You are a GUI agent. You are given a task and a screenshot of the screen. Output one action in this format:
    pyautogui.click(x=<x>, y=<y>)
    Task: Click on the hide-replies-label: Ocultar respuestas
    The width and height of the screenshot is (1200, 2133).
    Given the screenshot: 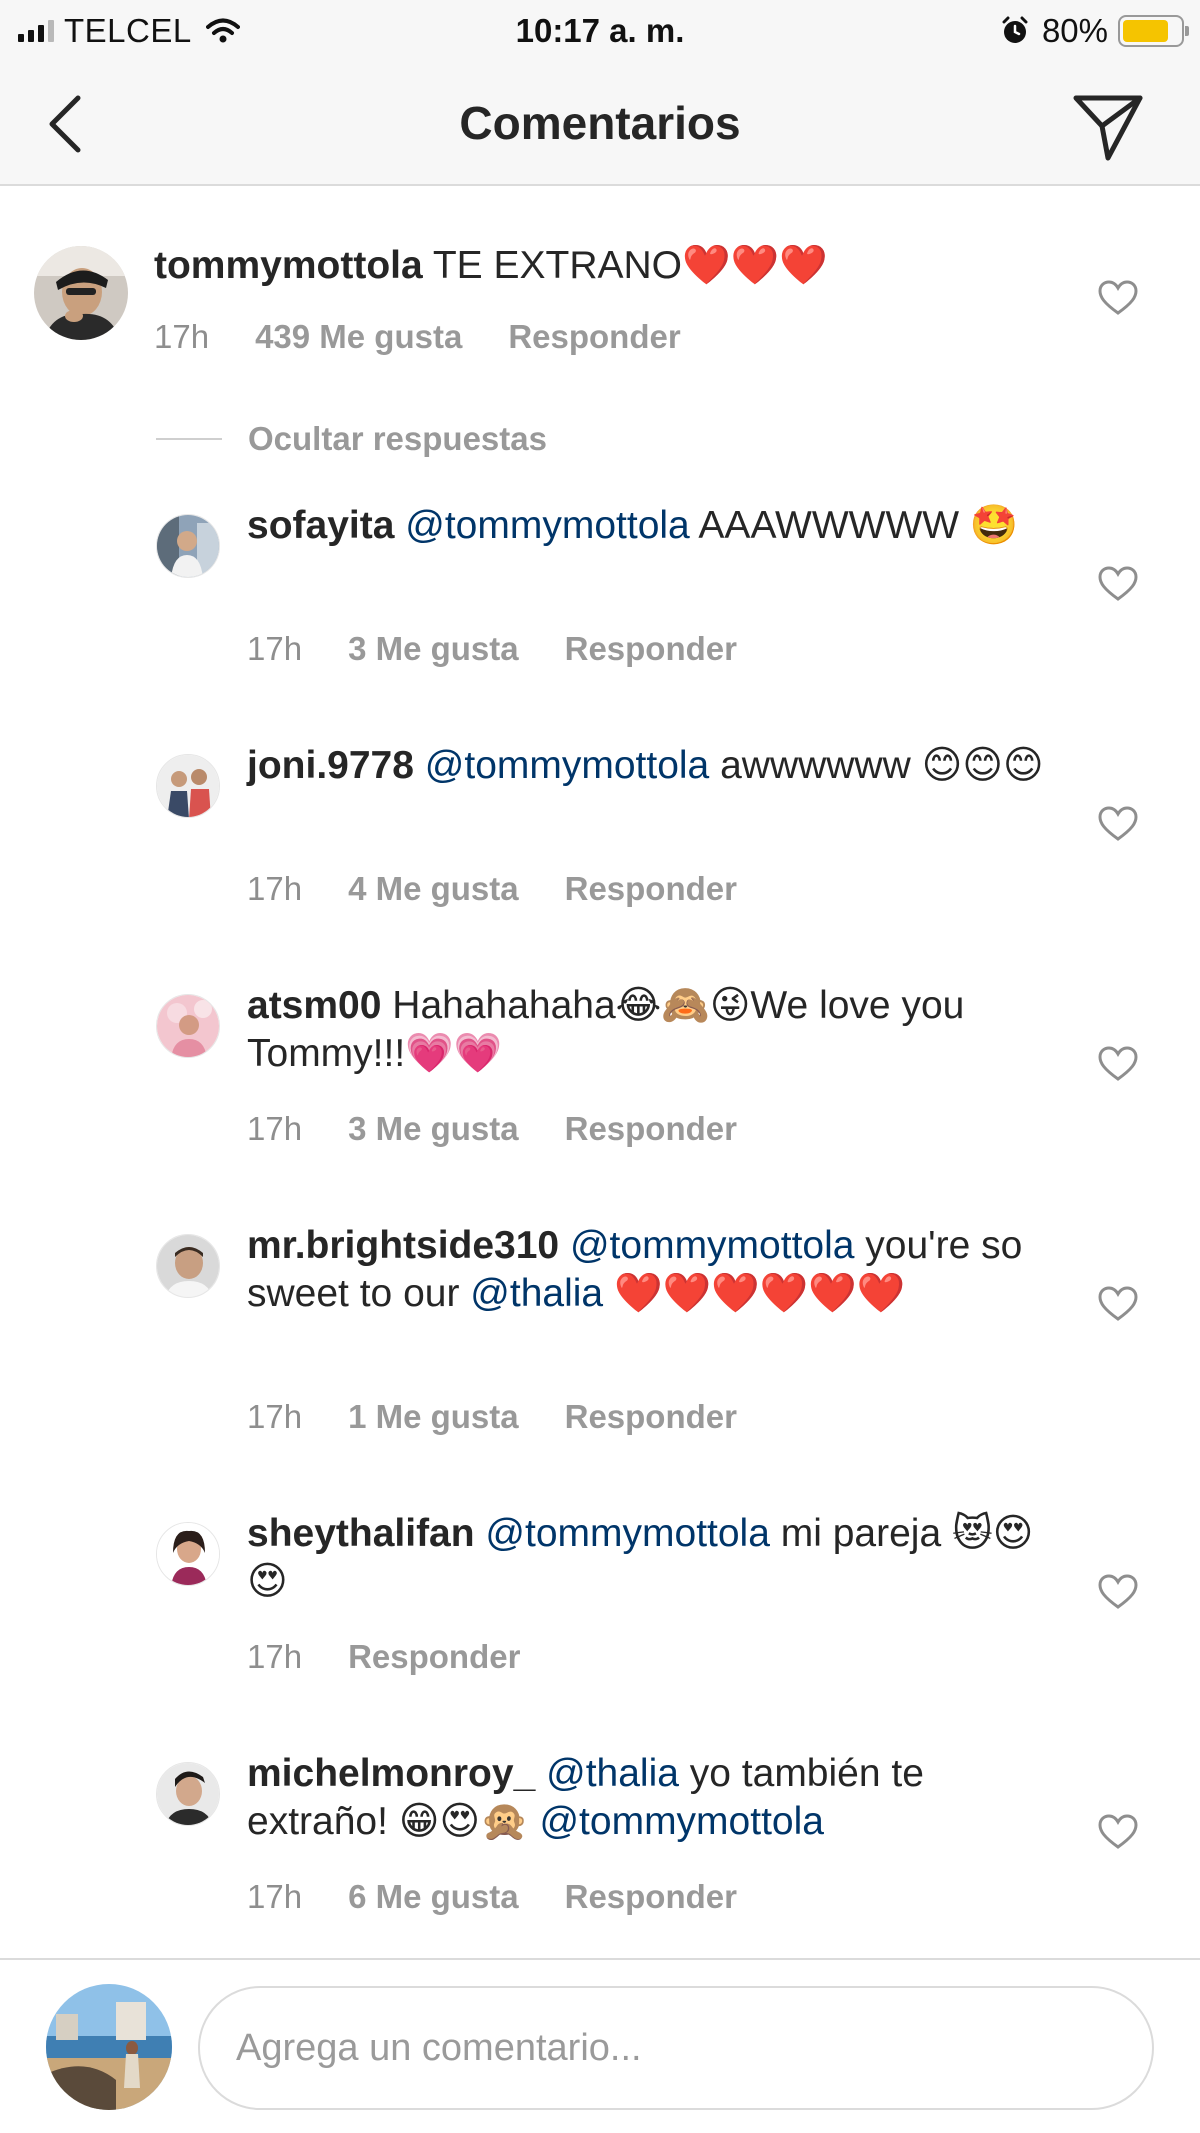 What is the action you would take?
    pyautogui.click(x=397, y=438)
    